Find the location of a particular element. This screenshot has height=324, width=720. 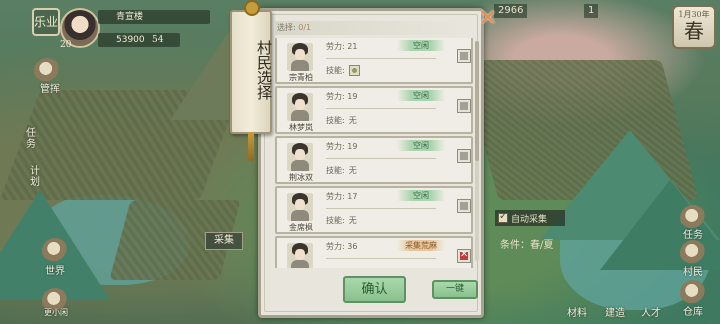

villager-card: 林梦岚 劳力: 19 空闲技能: 无 is located at coordinates (374, 110).